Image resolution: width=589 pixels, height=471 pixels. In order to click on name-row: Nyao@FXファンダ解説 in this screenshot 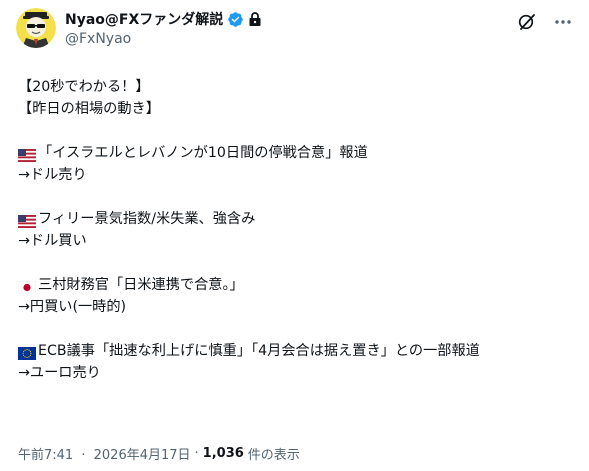, I will do `click(163, 19)`.